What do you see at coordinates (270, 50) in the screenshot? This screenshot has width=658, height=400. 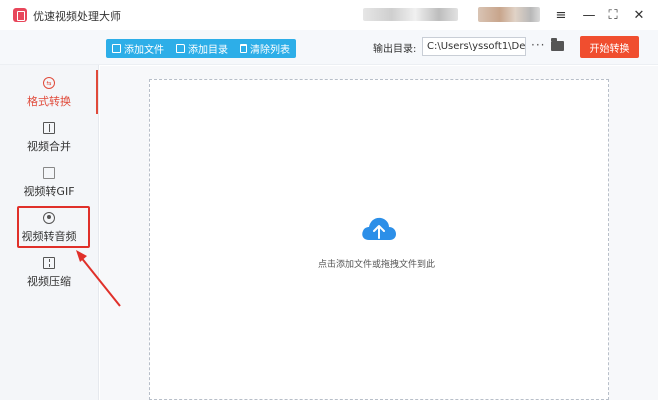 I see `clear-list-label: 清除列表` at bounding box center [270, 50].